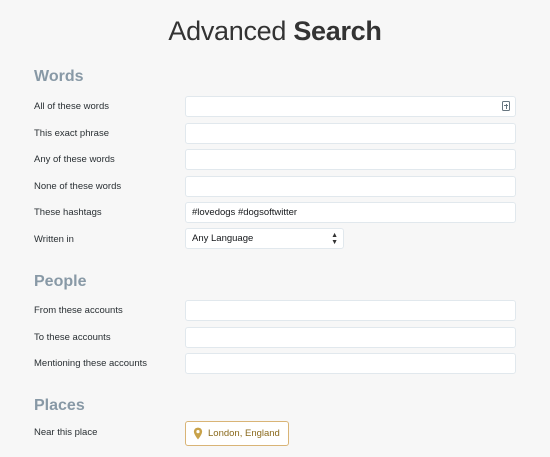  I want to click on from-accounts-input, so click(350, 310).